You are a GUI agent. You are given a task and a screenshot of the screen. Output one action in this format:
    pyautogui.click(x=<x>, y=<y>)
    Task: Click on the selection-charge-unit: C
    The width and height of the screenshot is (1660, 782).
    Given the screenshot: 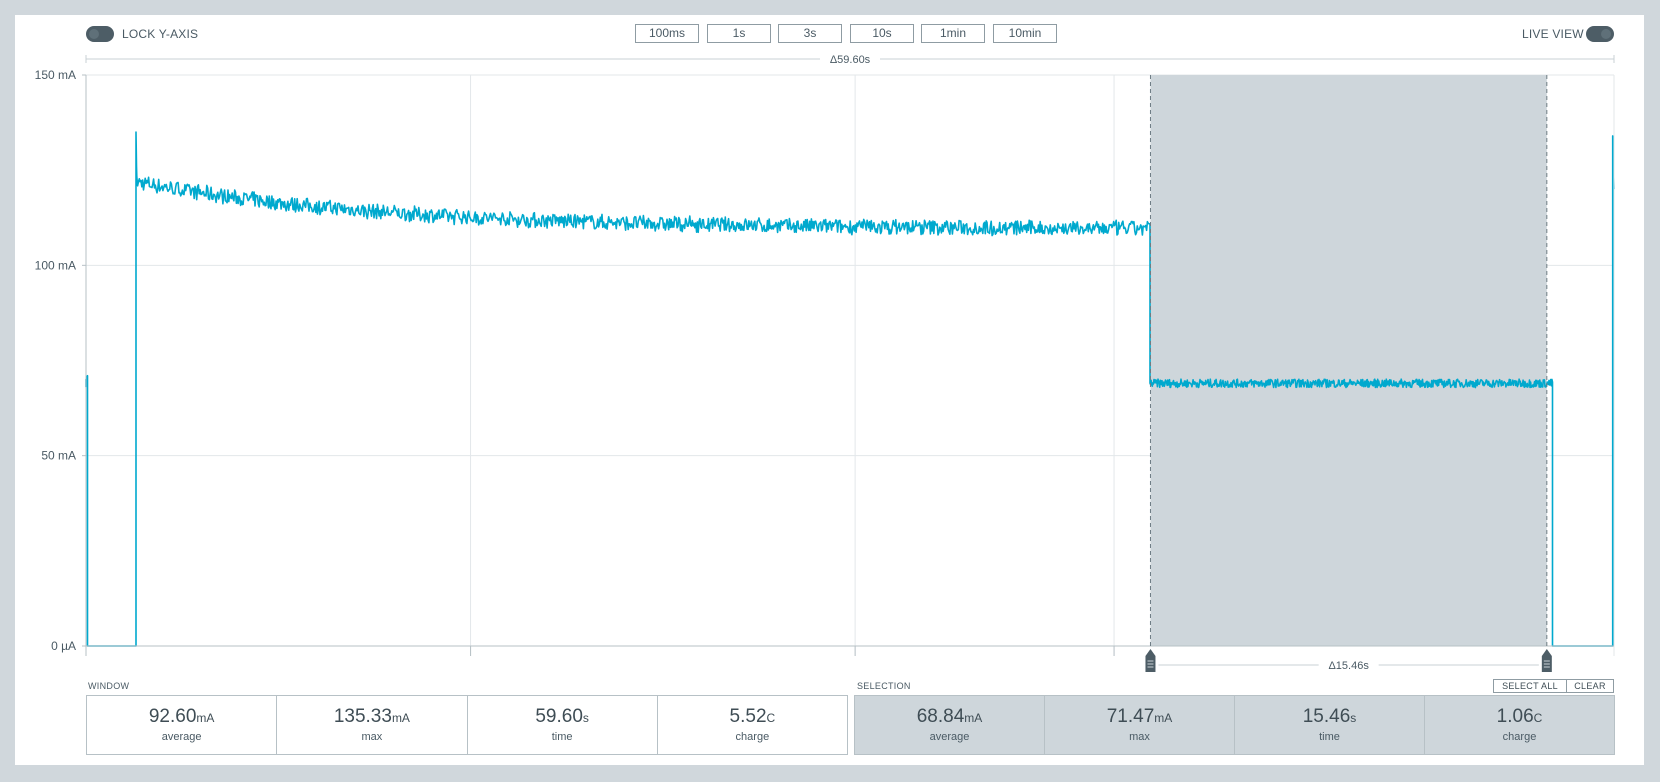 What is the action you would take?
    pyautogui.click(x=1538, y=718)
    